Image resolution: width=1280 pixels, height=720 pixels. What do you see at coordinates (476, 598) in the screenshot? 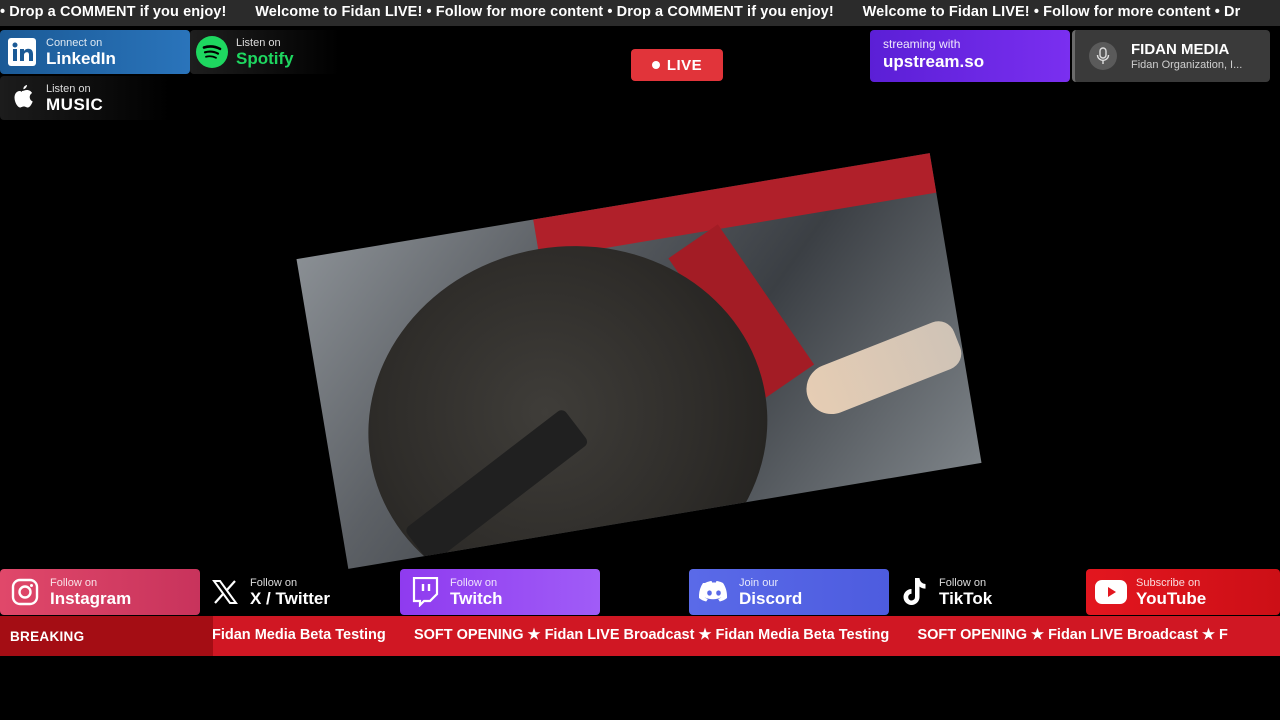
I see `twitch-label: Twitch` at bounding box center [476, 598].